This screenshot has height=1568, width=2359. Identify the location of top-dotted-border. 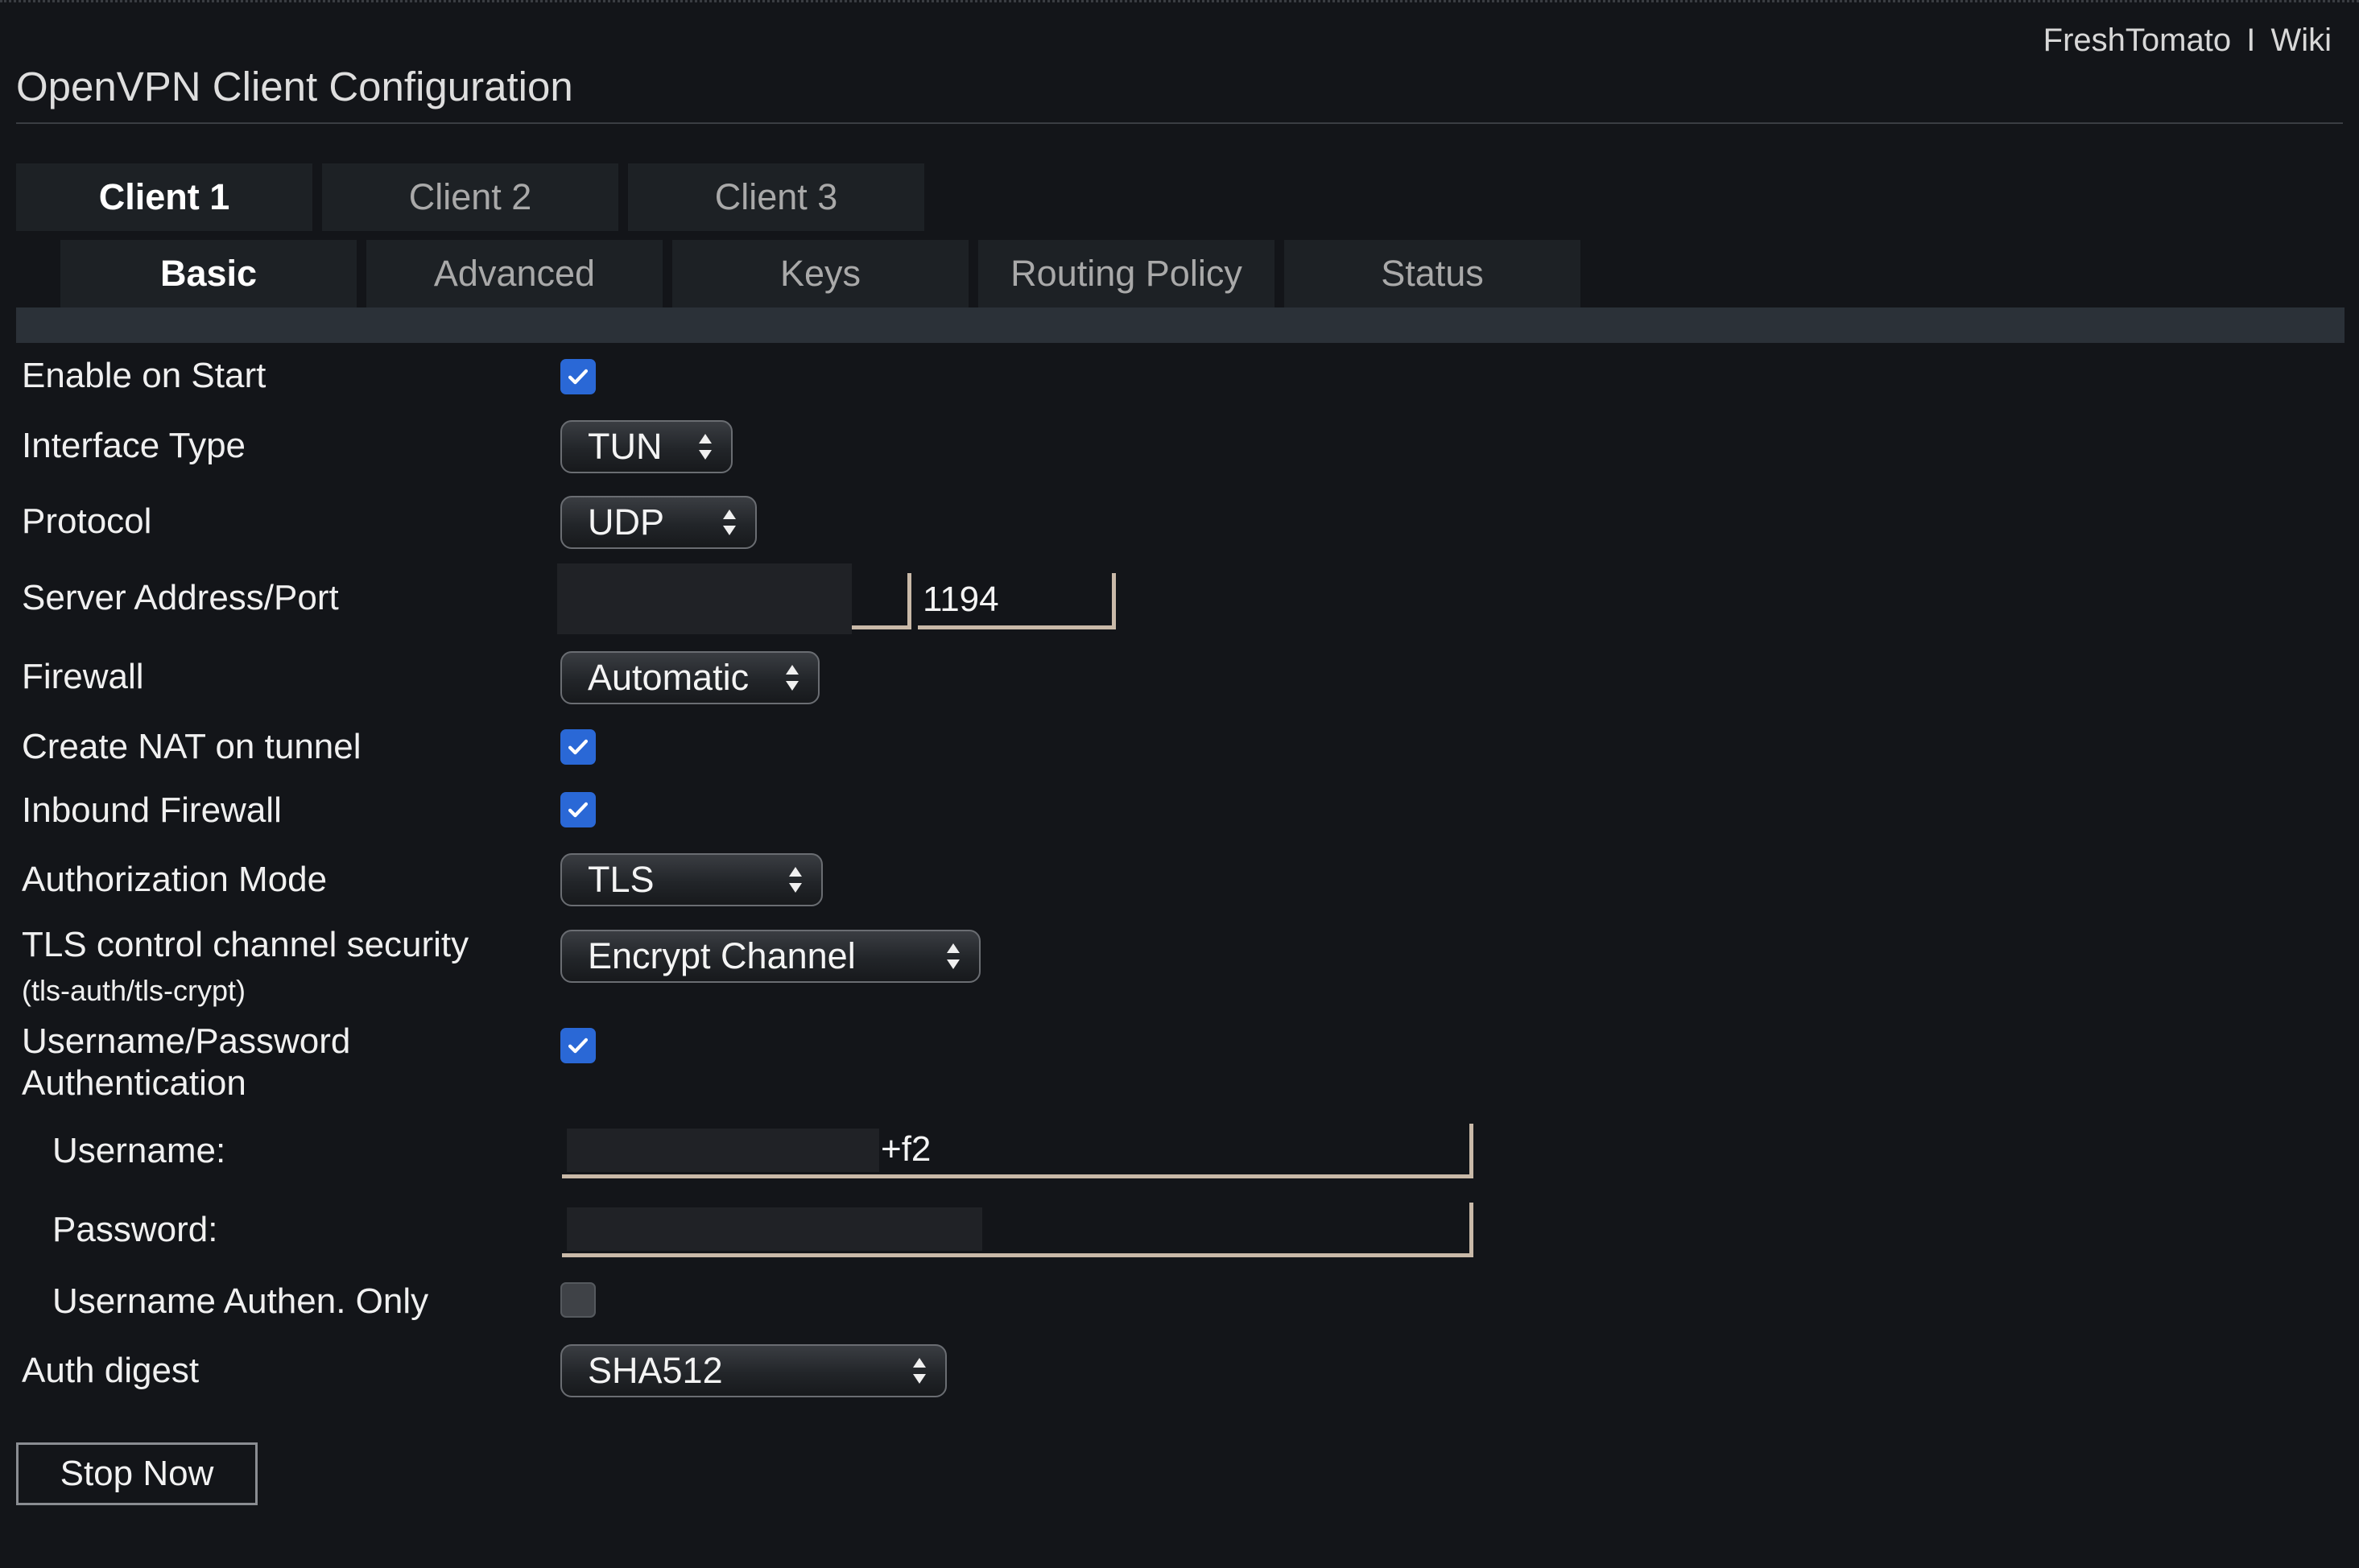
(1179, 3).